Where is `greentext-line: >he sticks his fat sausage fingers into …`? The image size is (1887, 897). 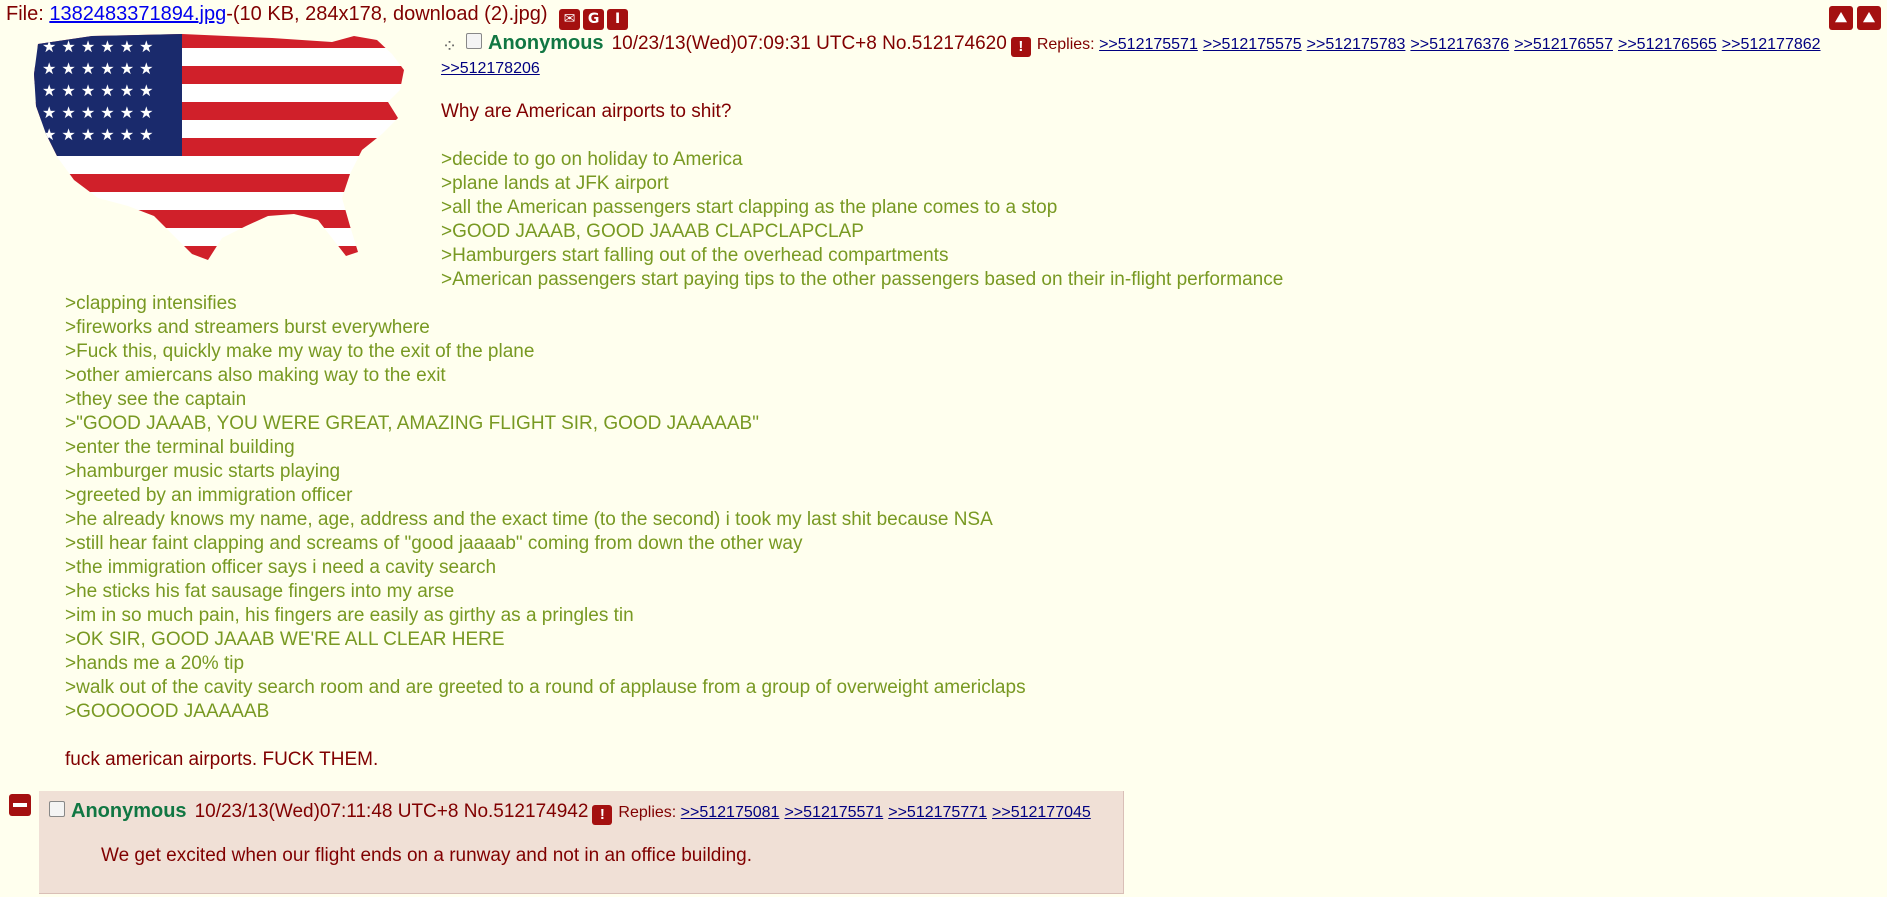
greentext-line: >he sticks his fat sausage fingers into … is located at coordinates (260, 591).